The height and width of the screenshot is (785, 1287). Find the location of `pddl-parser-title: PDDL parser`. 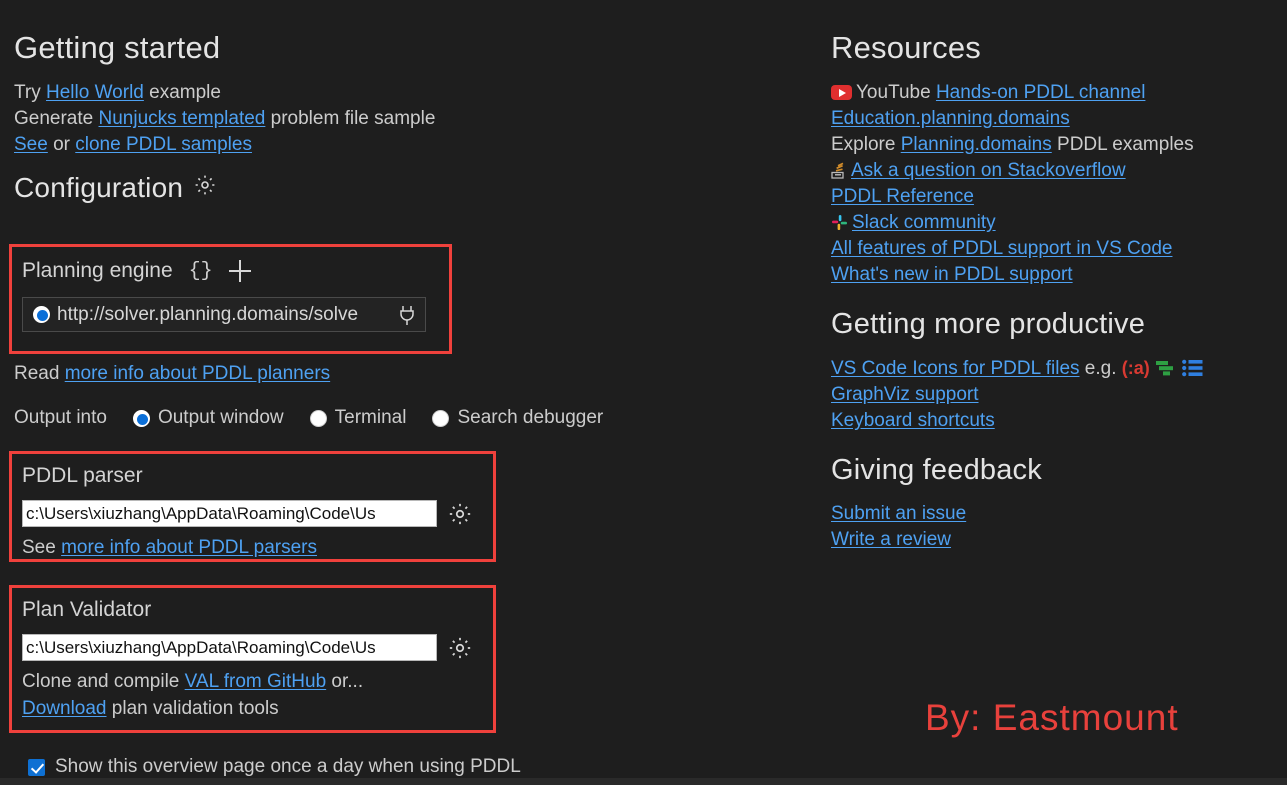

pddl-parser-title: PDDL parser is located at coordinates (82, 475).